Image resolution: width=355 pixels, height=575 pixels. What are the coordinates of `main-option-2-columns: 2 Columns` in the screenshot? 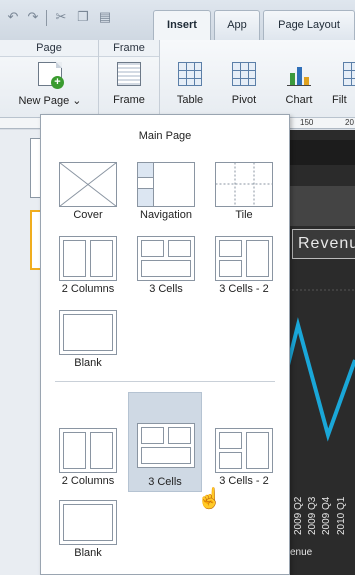 It's located at (88, 266).